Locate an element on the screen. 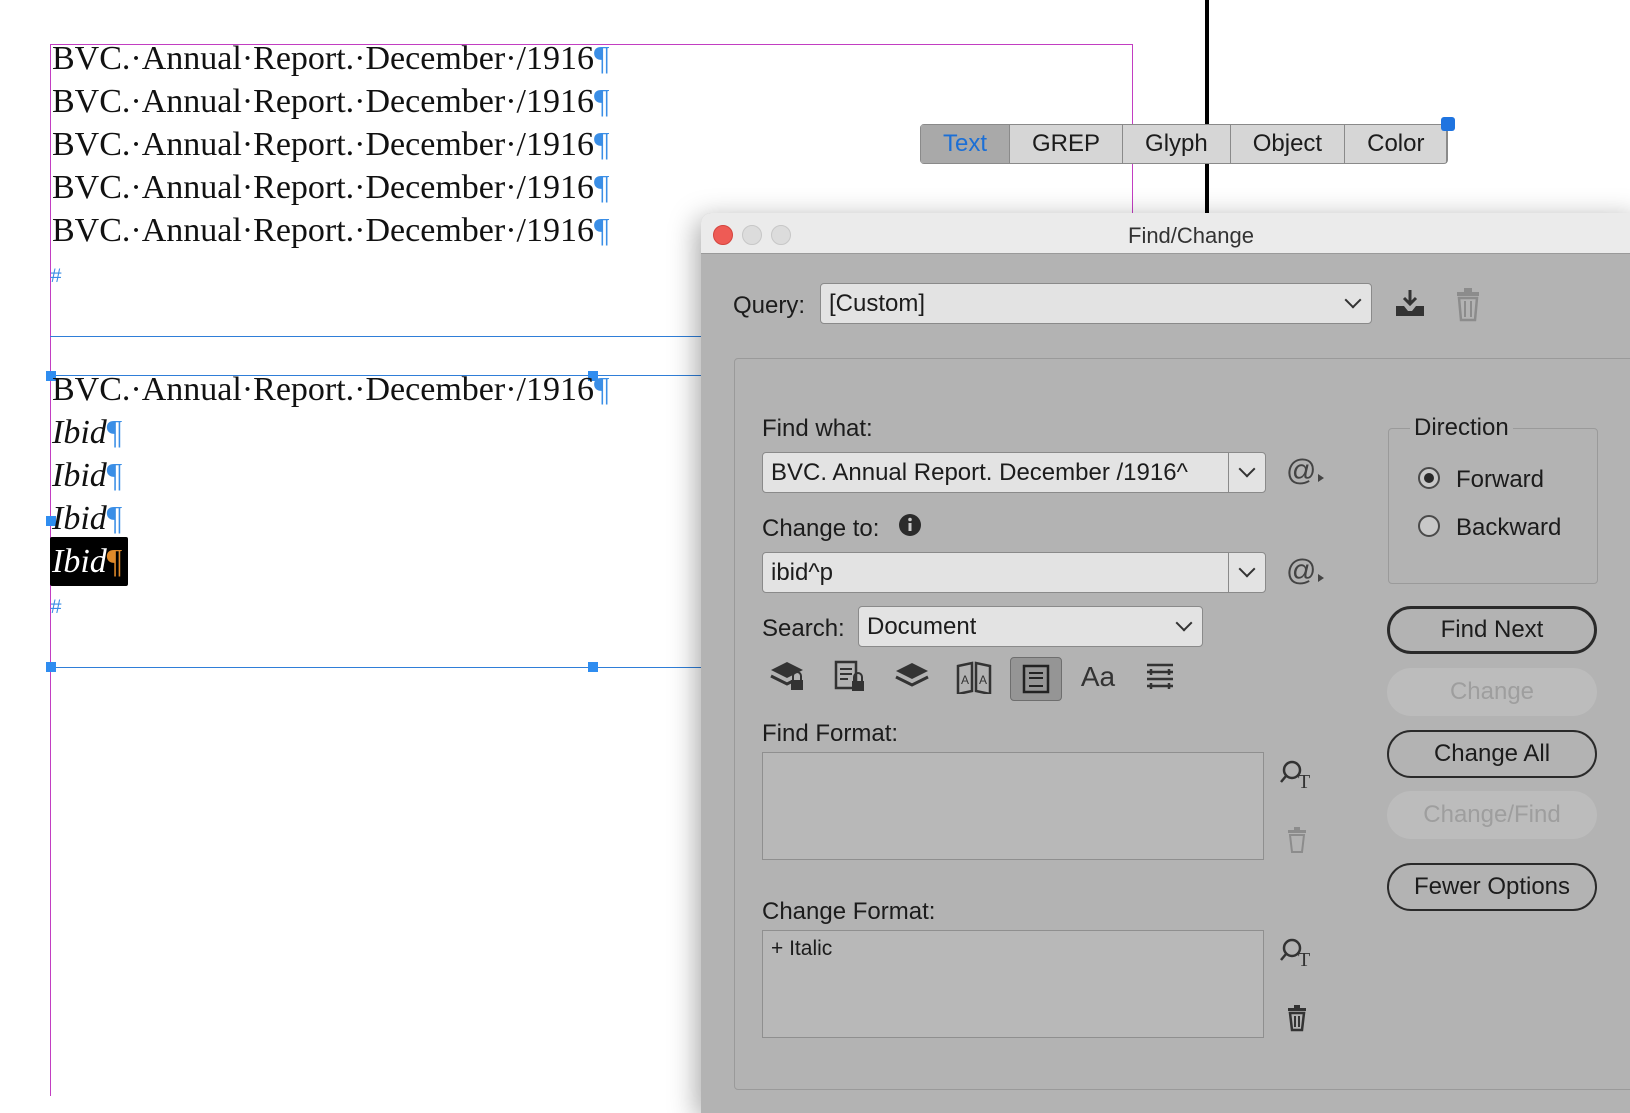  dialog-titlebar: Find/Change is located at coordinates (1165, 233).